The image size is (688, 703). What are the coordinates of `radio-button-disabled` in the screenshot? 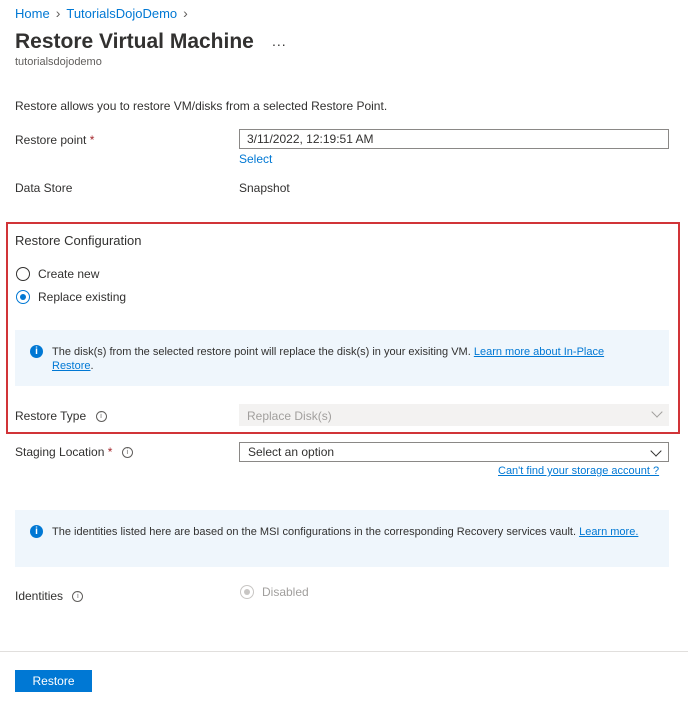 It's located at (247, 592).